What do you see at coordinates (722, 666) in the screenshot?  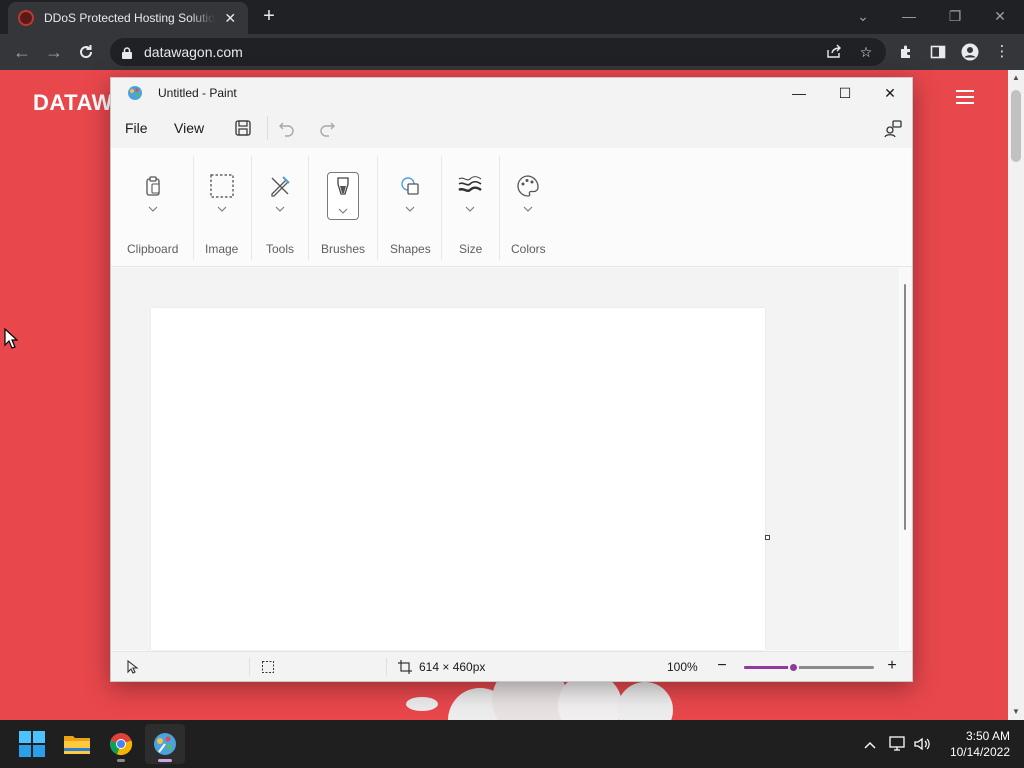 I see `zoom-out-button: −` at bounding box center [722, 666].